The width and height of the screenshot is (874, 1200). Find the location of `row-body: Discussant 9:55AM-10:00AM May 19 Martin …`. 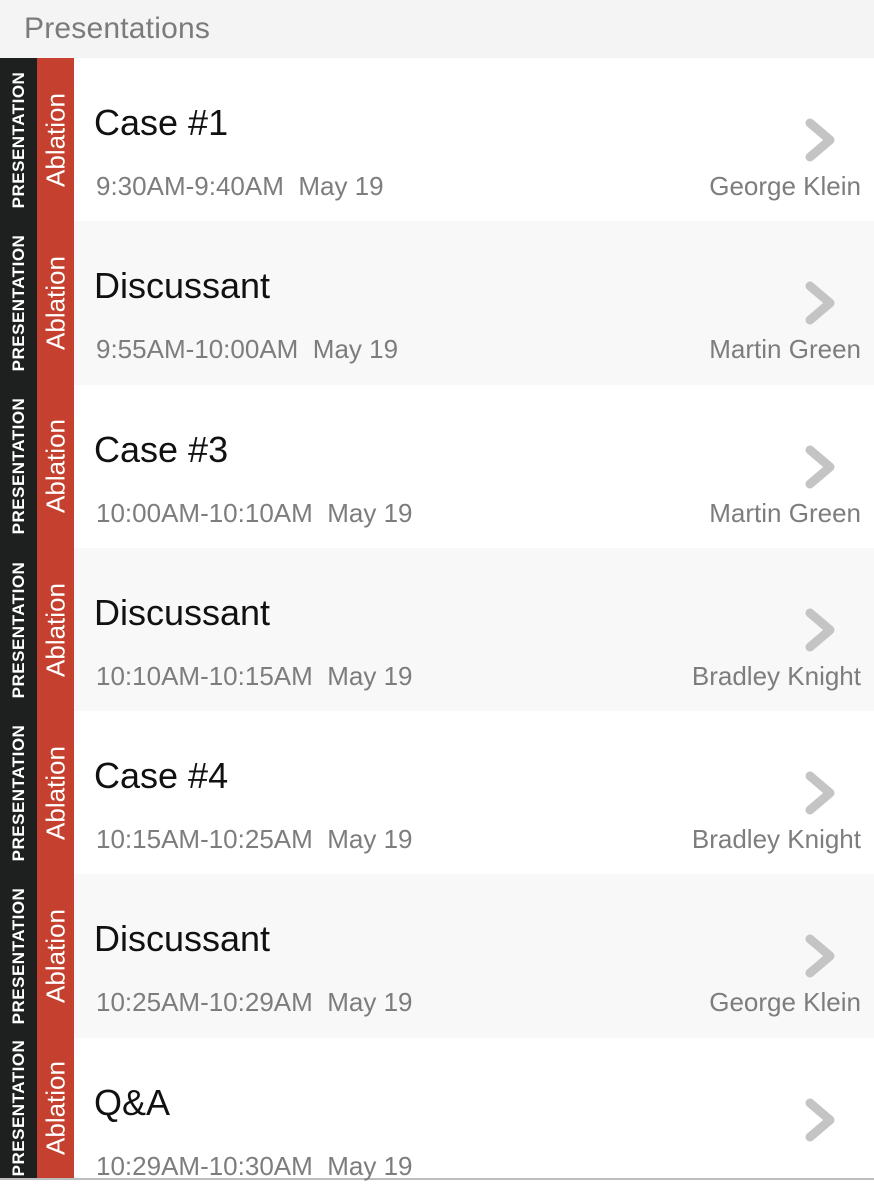

row-body: Discussant 9:55AM-10:00AM May 19 Martin … is located at coordinates (474, 302).